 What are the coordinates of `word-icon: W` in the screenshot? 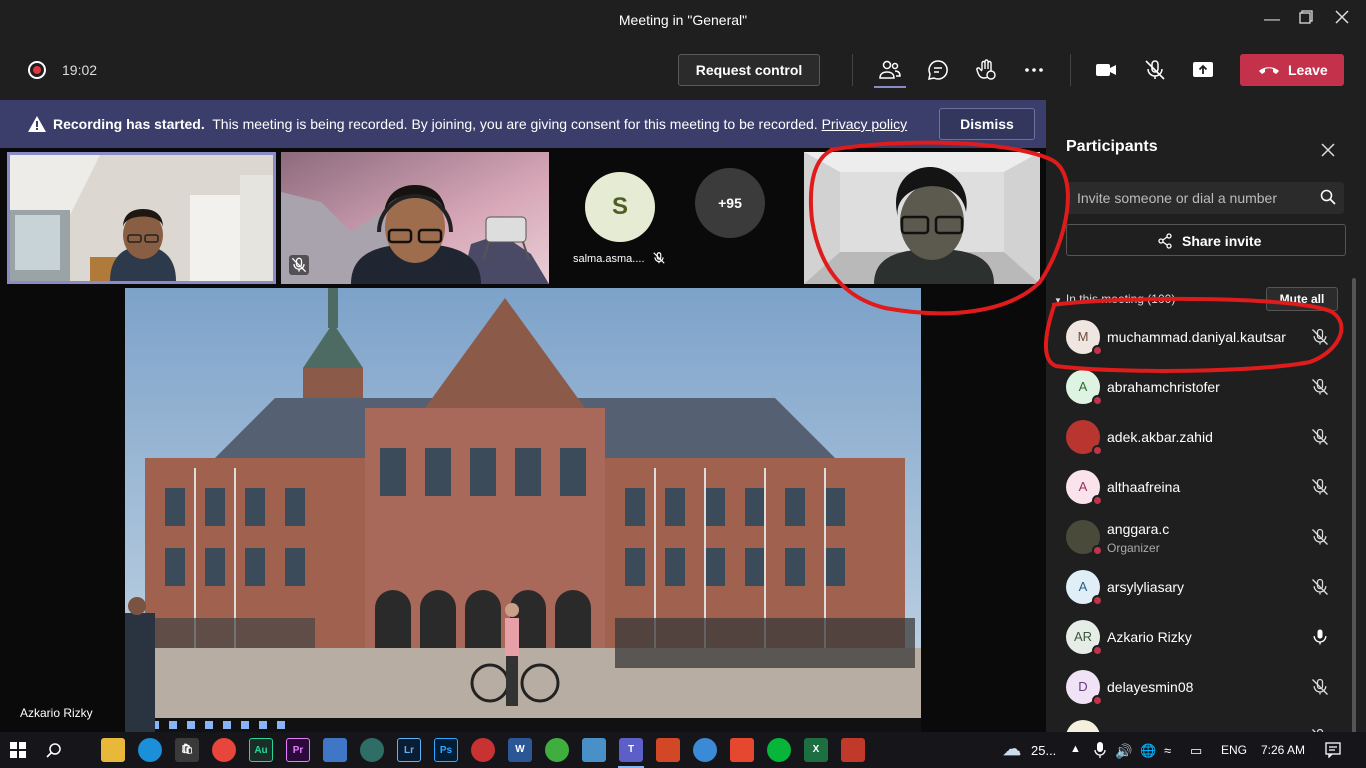 It's located at (520, 750).